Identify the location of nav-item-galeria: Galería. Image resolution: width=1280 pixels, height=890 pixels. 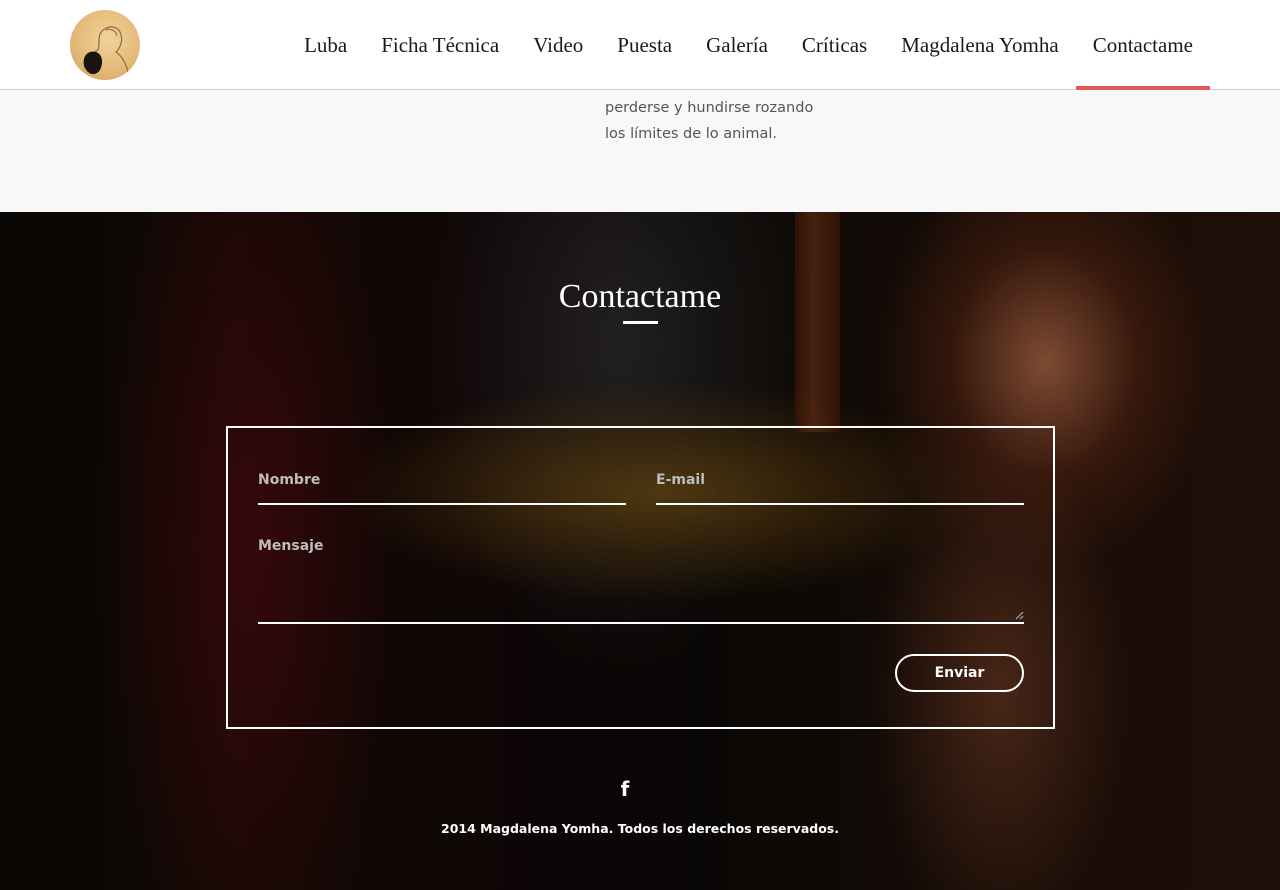
(737, 45).